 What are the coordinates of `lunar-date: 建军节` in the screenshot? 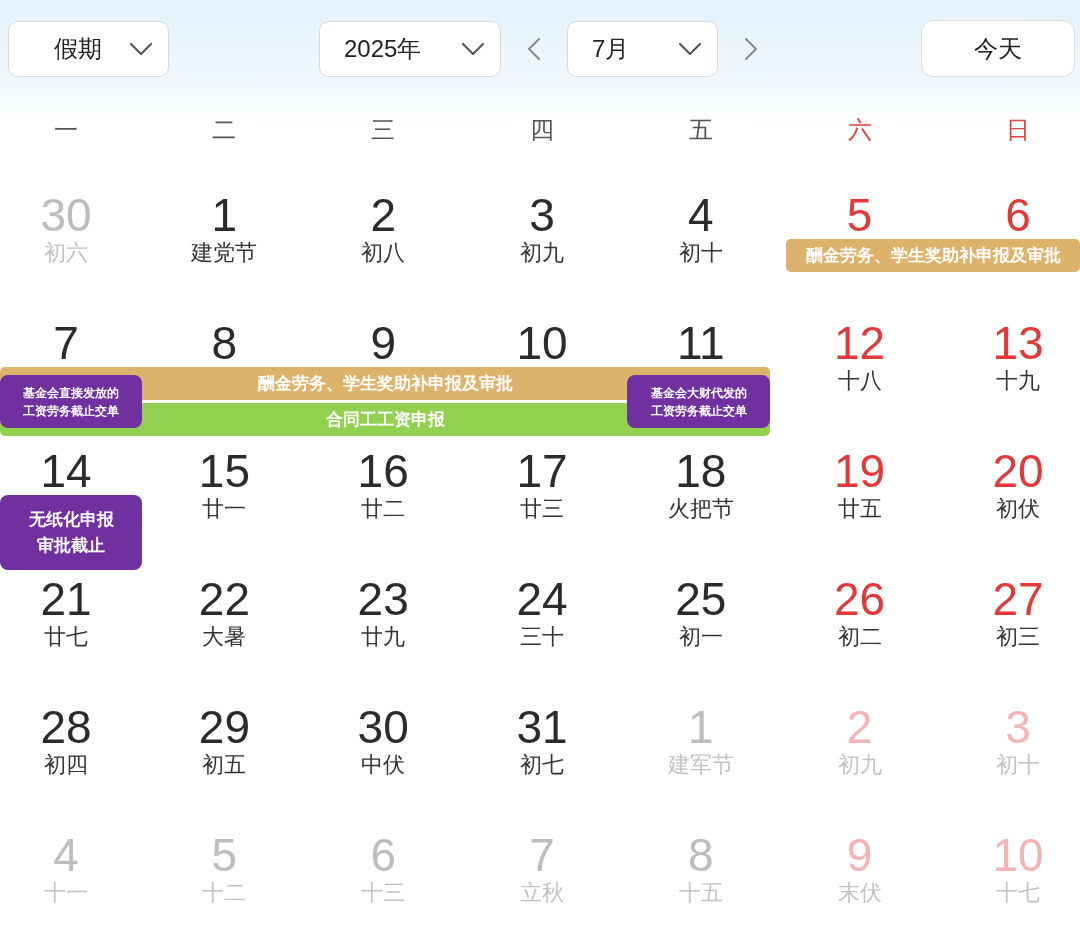 It's located at (700, 765).